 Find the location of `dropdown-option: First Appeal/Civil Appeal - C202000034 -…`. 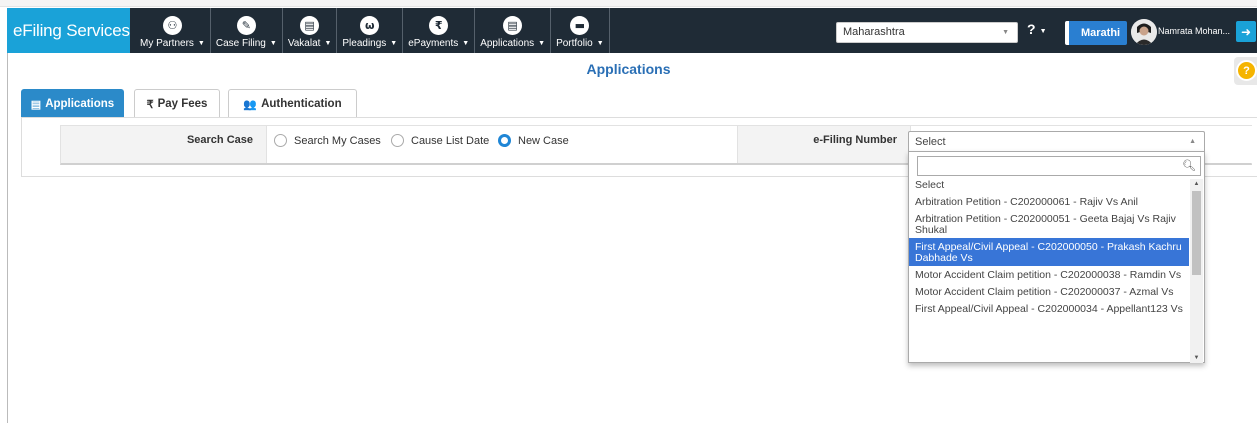

dropdown-option: First Appeal/Civil Appeal - C202000034 -… is located at coordinates (1049, 308).